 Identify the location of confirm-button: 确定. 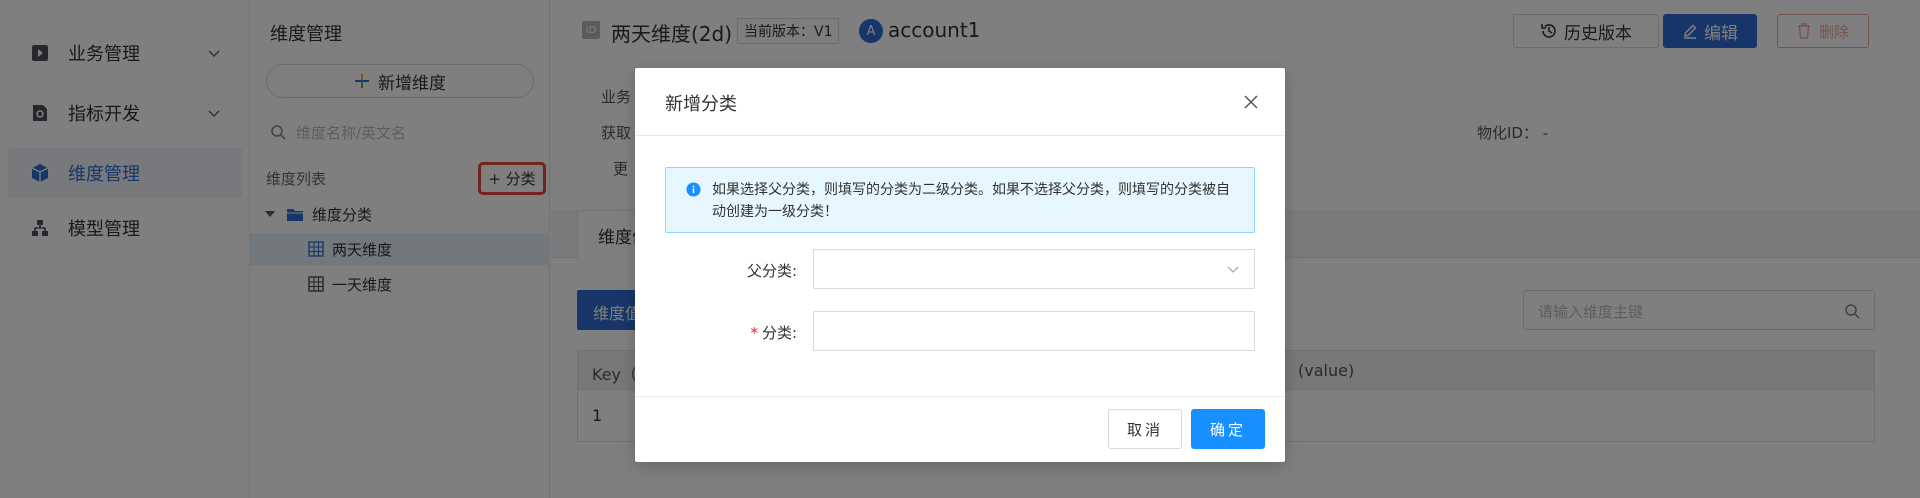
(1228, 429).